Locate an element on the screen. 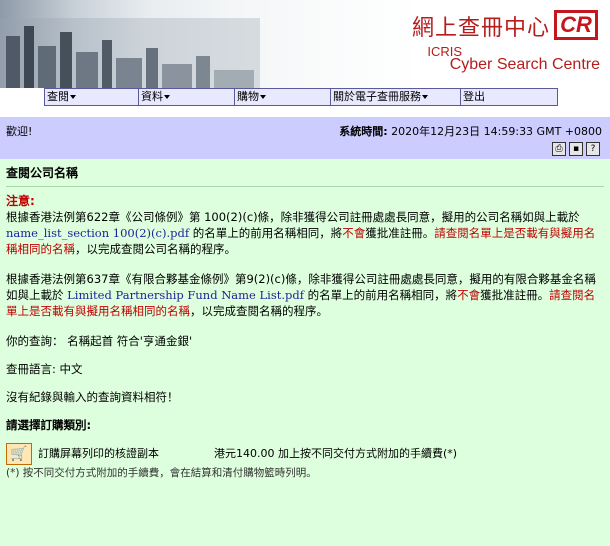  fee-footnote: (*) 按不同交付方式附加的手續費，會在結算和清付購物籃時列明。 is located at coordinates (161, 473).